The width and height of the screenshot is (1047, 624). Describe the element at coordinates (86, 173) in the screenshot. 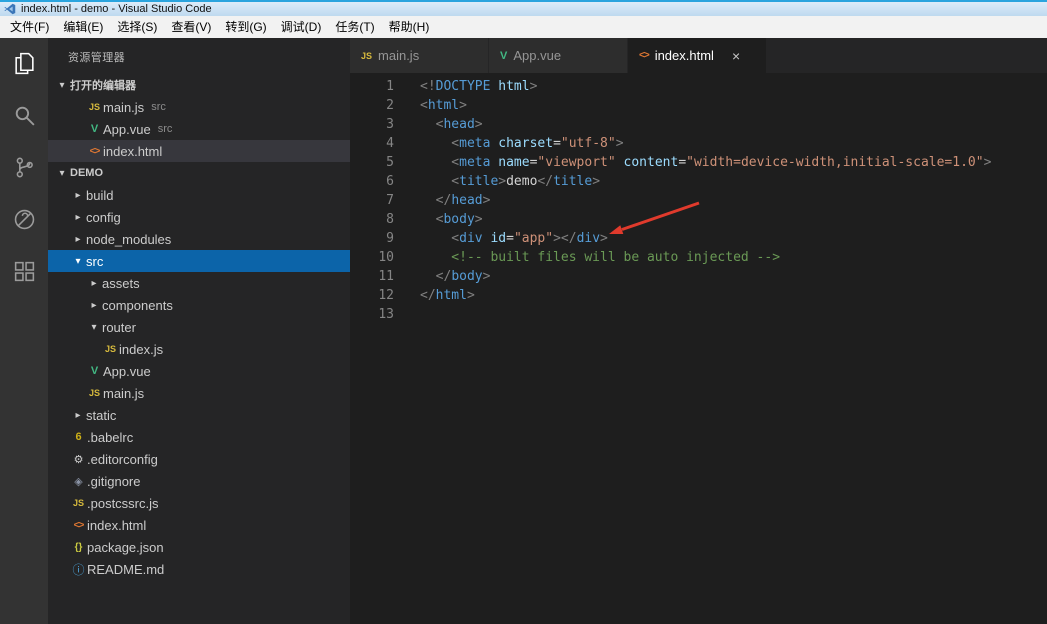

I see `project-root-label: DEMO` at that location.